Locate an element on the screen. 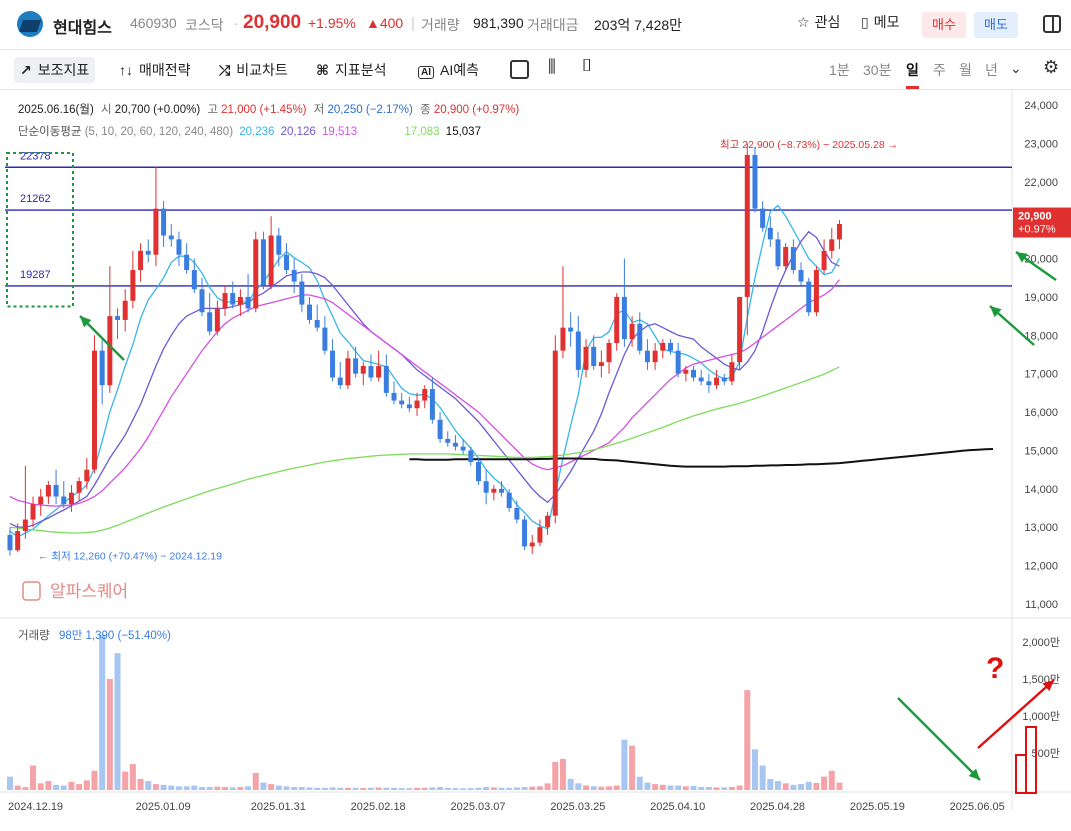 This screenshot has height=831, width=1071. arrow-green-volume is located at coordinates (939, 739).